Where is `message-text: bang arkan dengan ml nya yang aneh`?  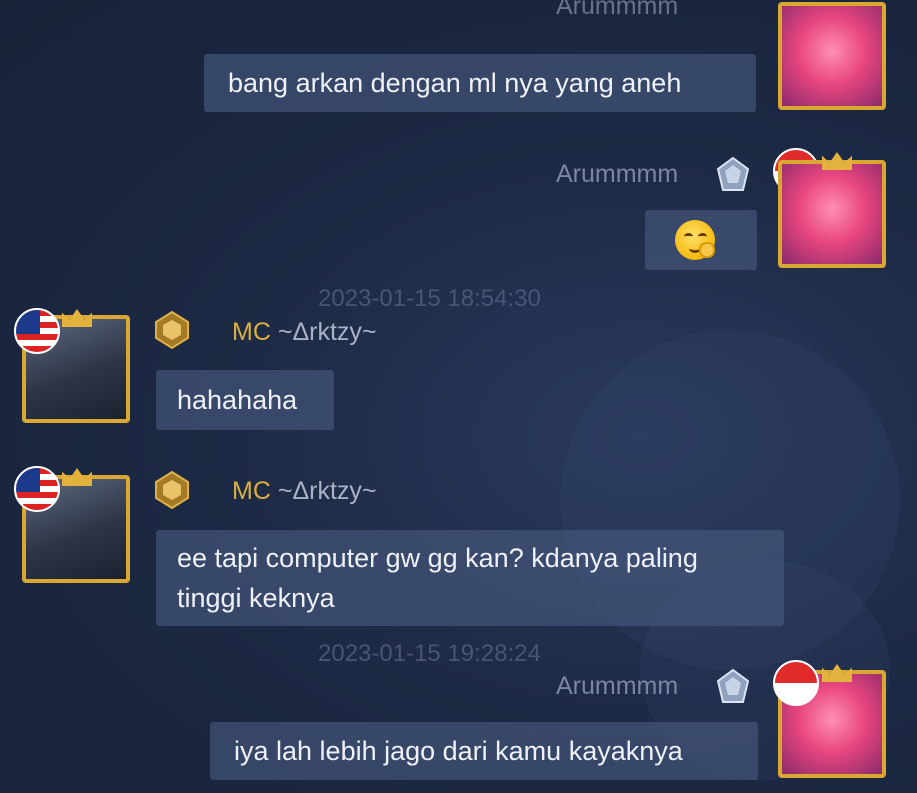 message-text: bang arkan dengan ml nya yang aneh is located at coordinates (455, 83).